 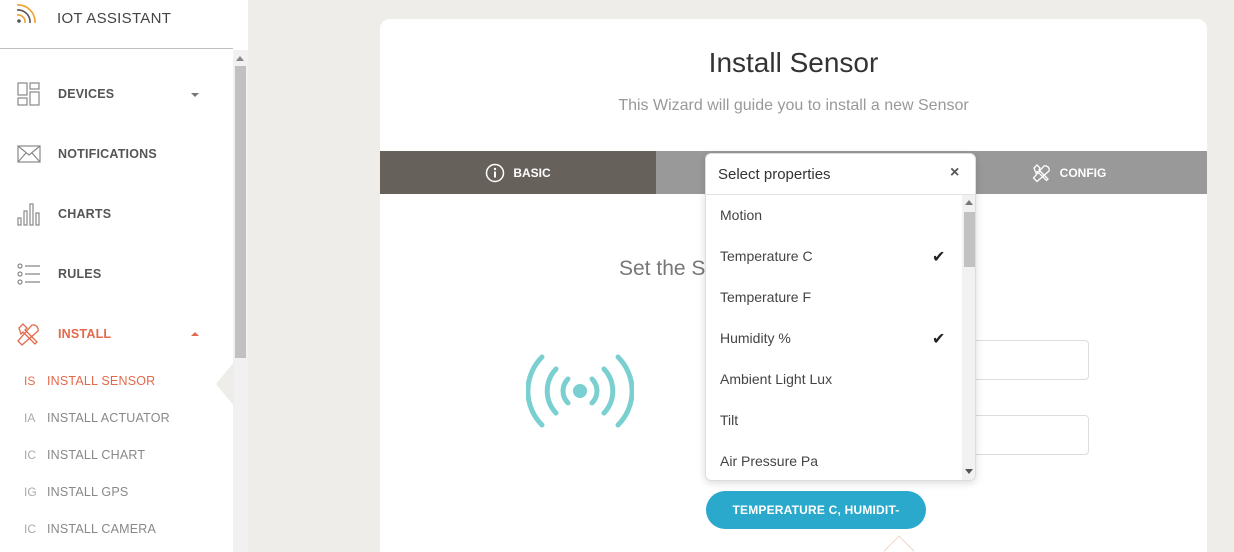 I want to click on sidebar-item-charts: CHARTS, so click(x=116, y=214).